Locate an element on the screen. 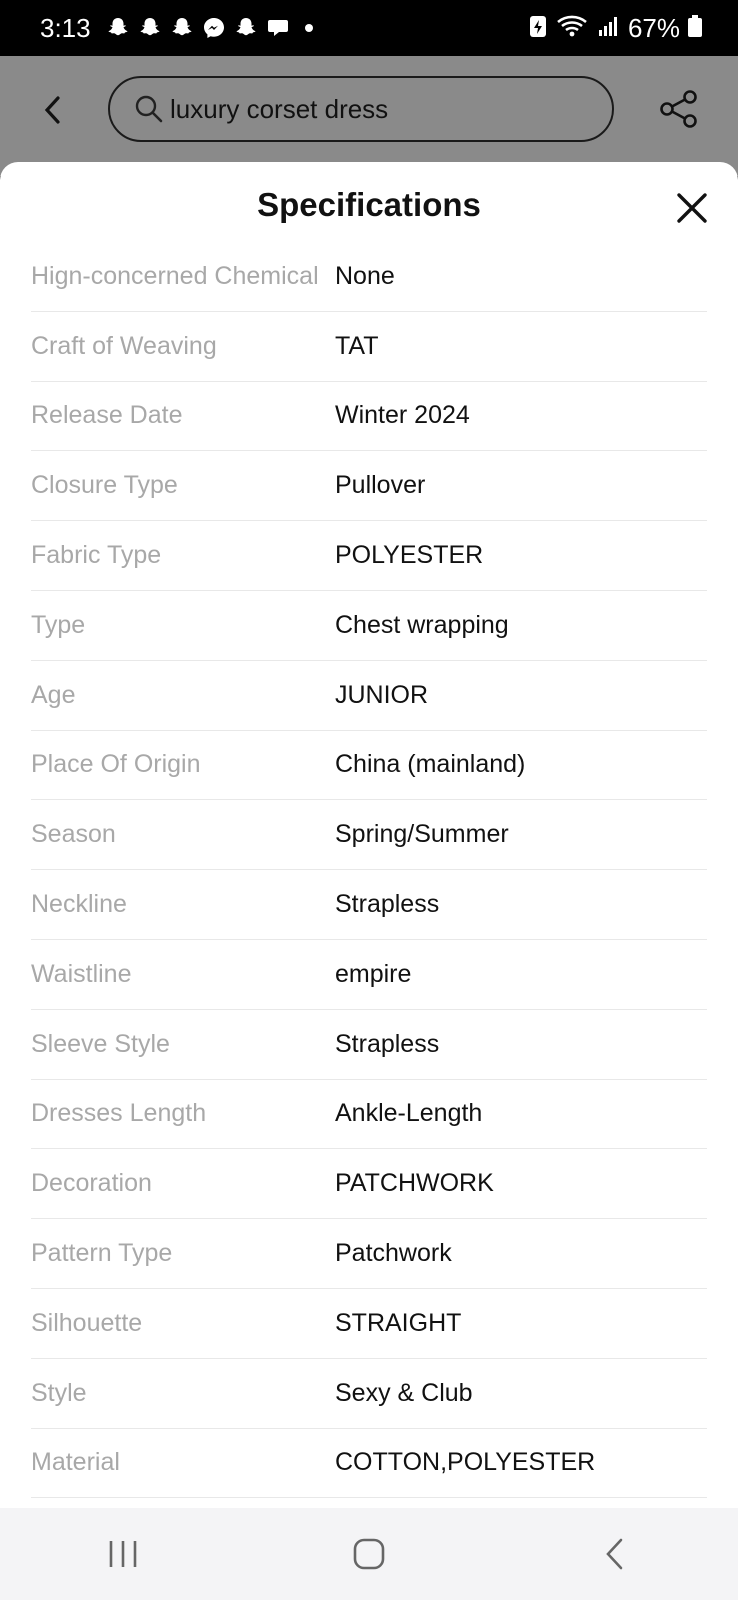 The image size is (738, 1600). chat-icon is located at coordinates (278, 28).